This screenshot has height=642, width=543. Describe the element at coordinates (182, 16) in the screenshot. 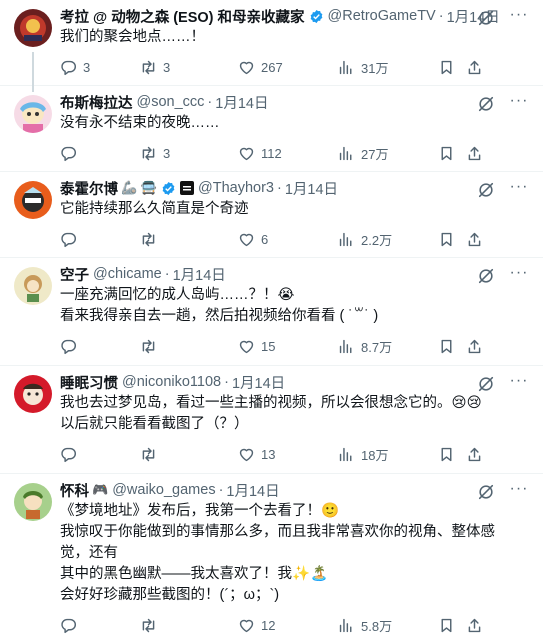

I see `display-name: 考拉 @ 动物之森 (ESO) 和母亲收藏家` at that location.